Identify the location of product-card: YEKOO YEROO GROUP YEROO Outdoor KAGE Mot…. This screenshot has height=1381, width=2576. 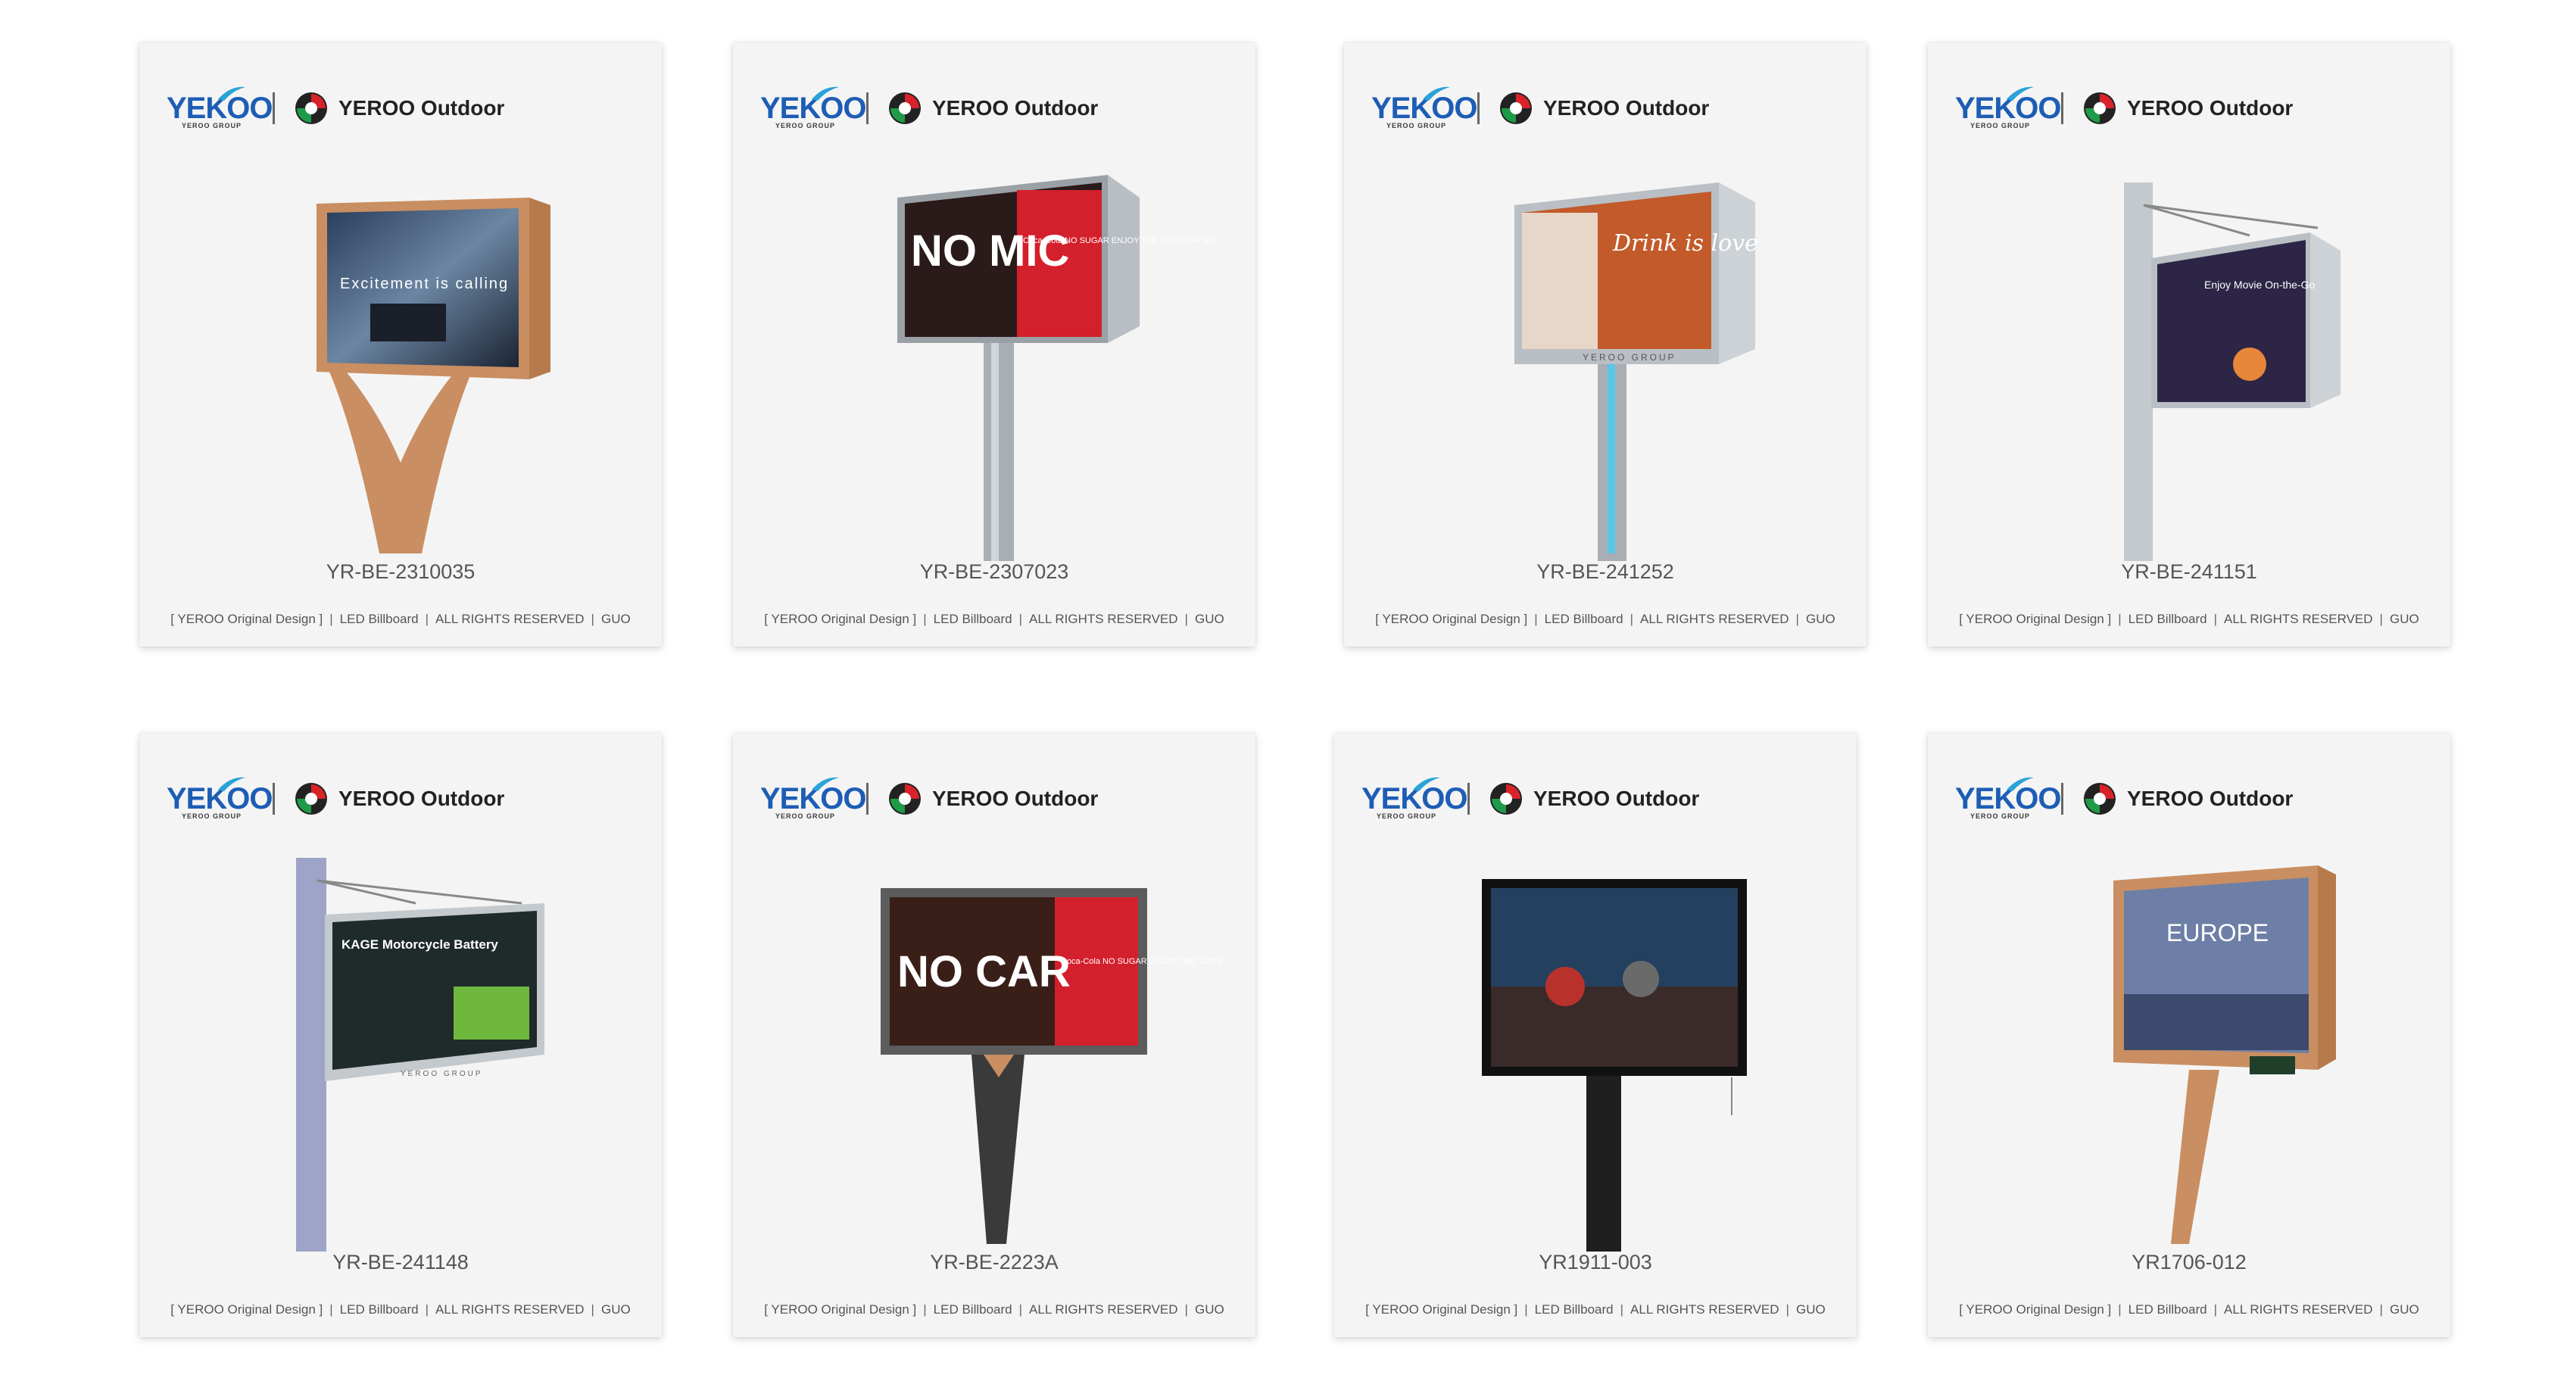
(400, 1035).